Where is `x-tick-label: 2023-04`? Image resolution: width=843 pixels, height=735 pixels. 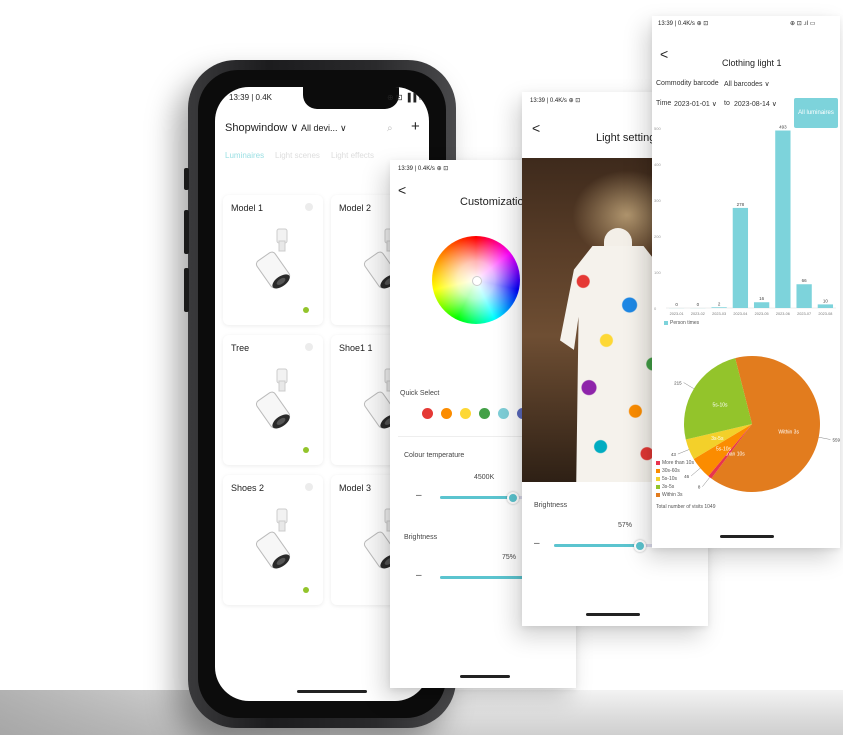
x-tick-label: 2023-04 is located at coordinates (740, 314).